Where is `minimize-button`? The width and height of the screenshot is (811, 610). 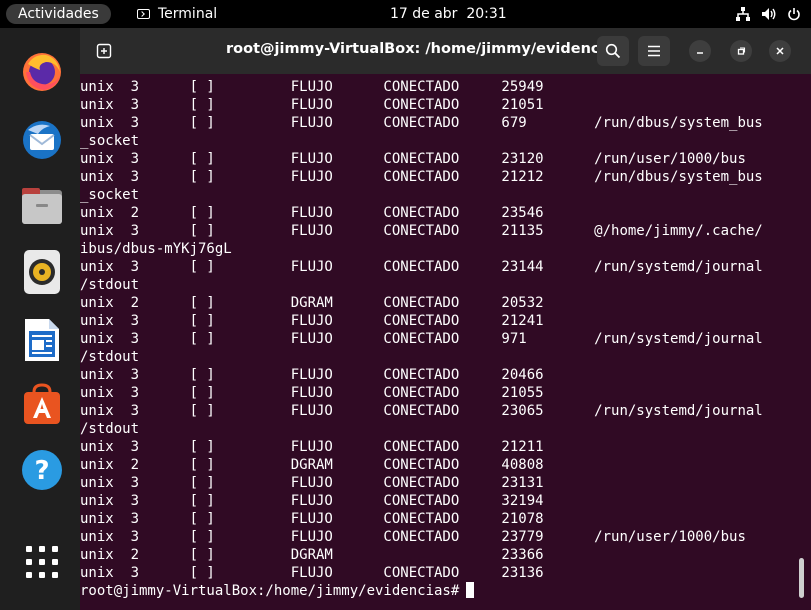 minimize-button is located at coordinates (700, 51).